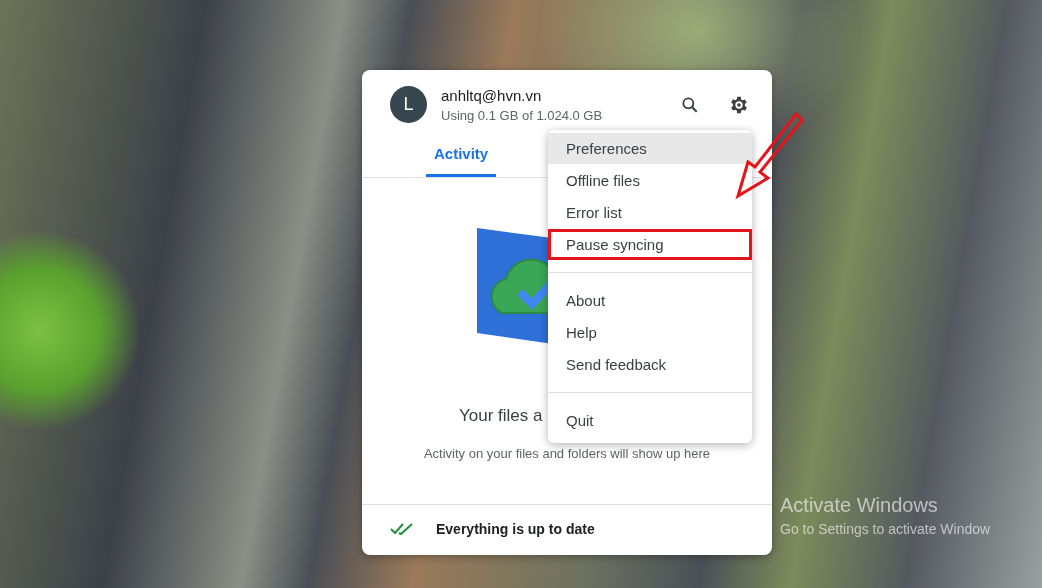 The image size is (1042, 588). What do you see at coordinates (650, 332) in the screenshot?
I see `menu-item: Help` at bounding box center [650, 332].